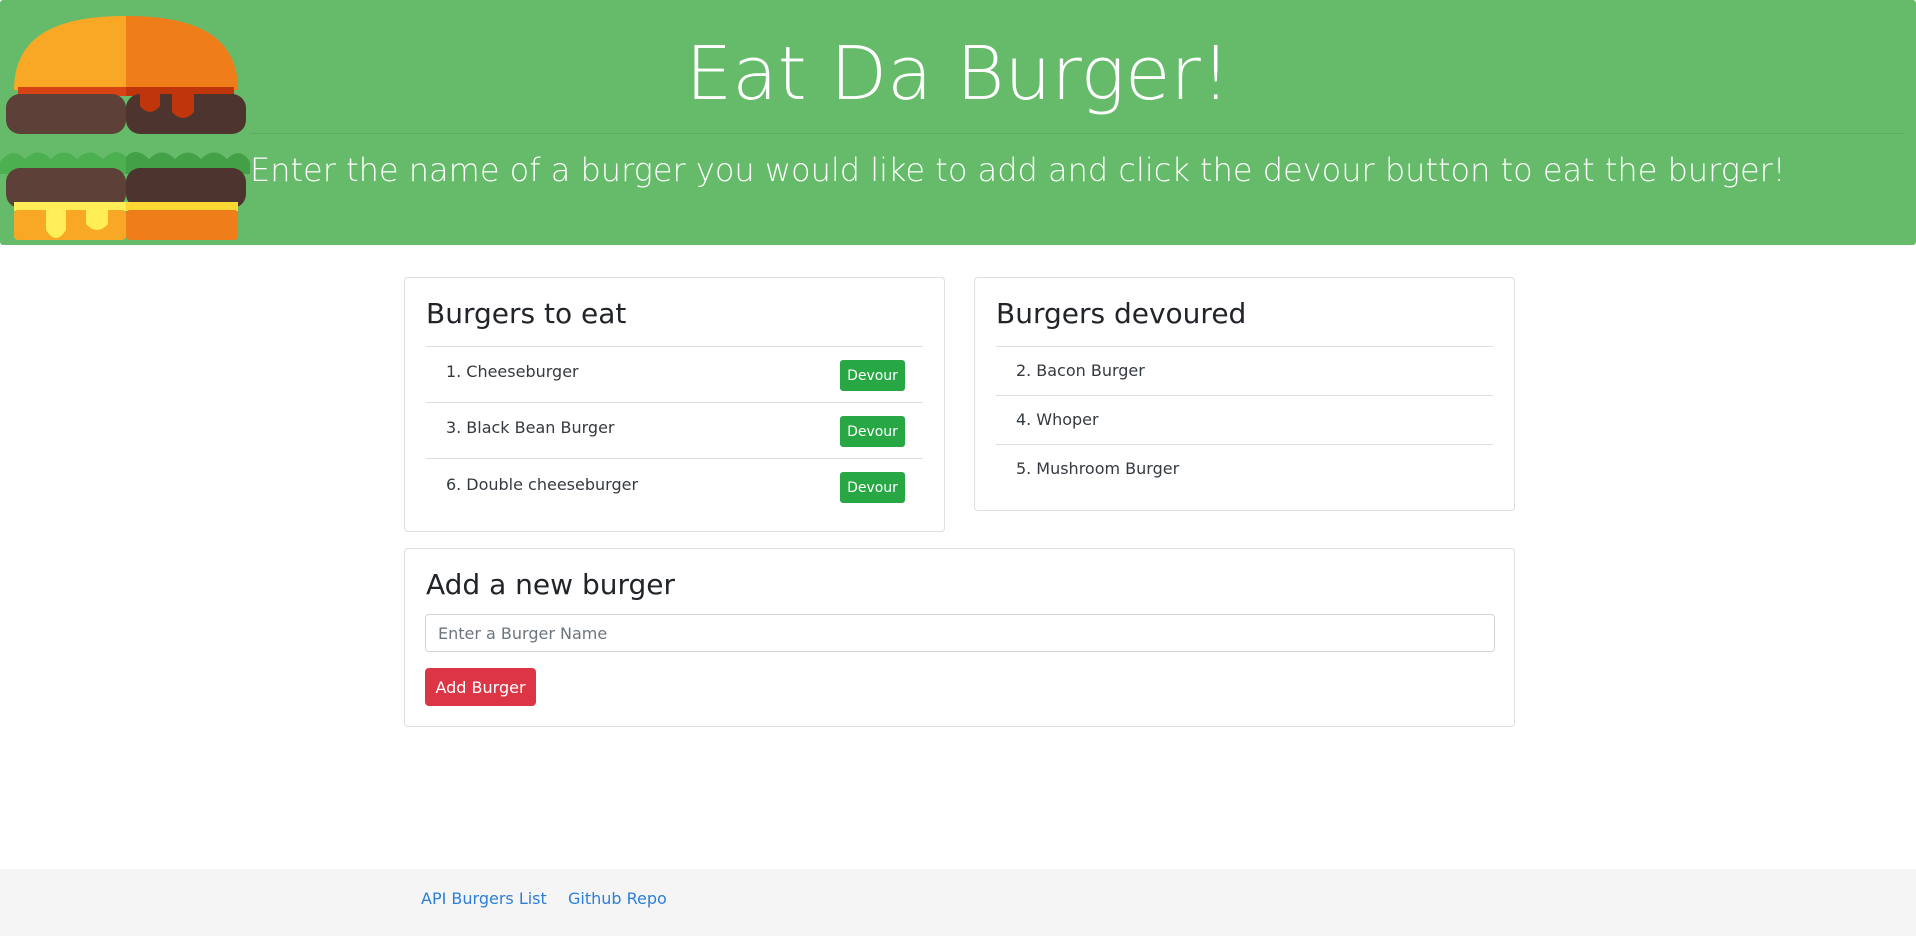 The image size is (1916, 936). I want to click on list-item-name: Mushroom Burger, so click(1108, 468).